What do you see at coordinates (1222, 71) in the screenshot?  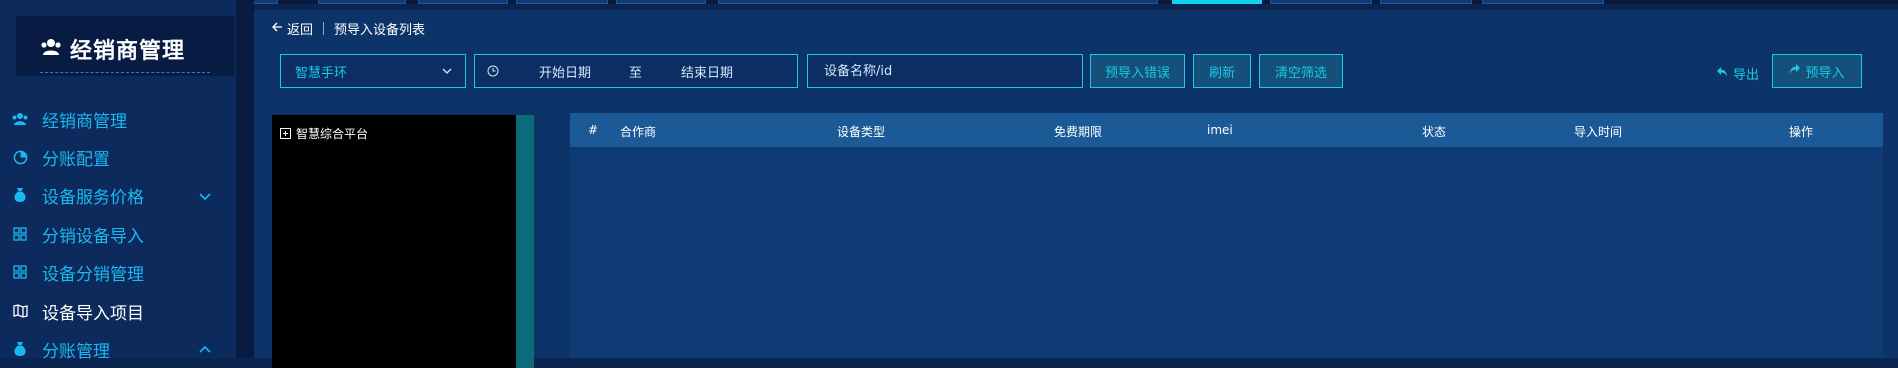 I see `refresh-button: 刷新` at bounding box center [1222, 71].